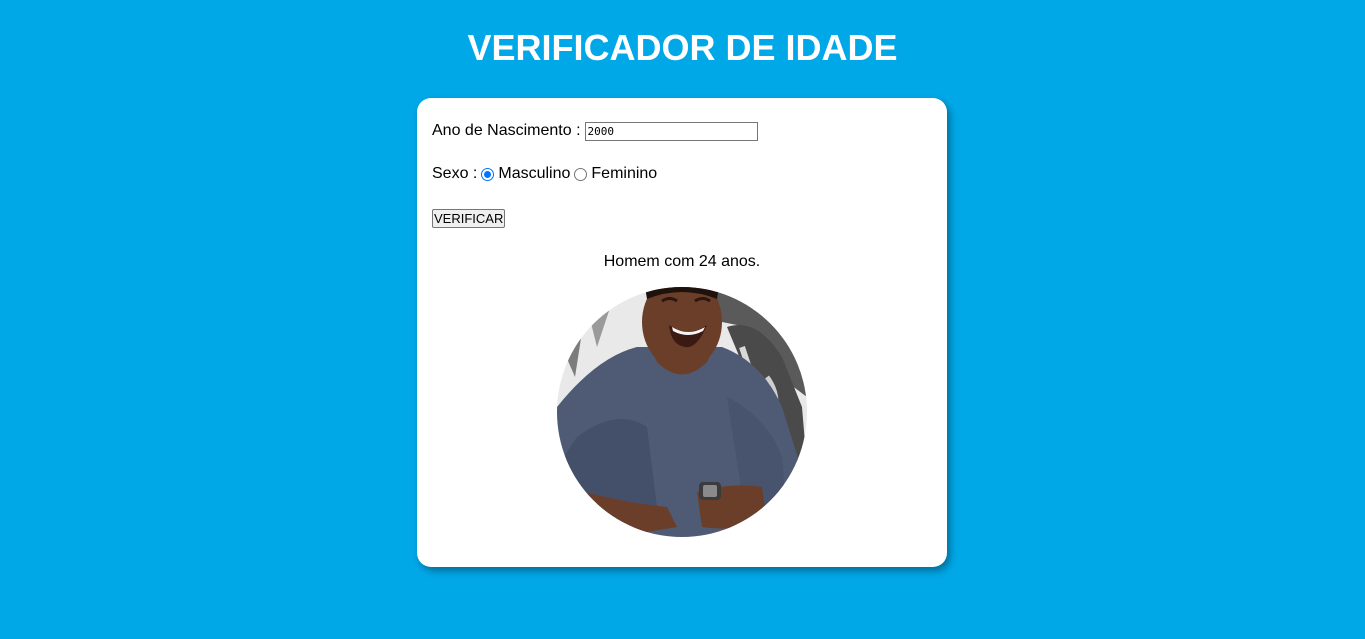 This screenshot has width=1365, height=639. Describe the element at coordinates (534, 174) in the screenshot. I see `radio-masculino-label: Masculino` at that location.